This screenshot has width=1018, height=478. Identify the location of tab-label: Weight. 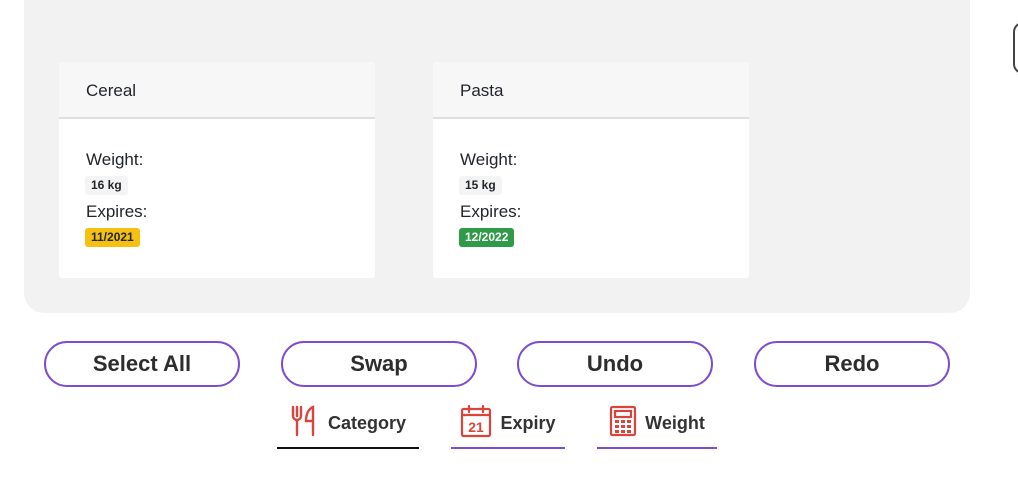
(675, 422).